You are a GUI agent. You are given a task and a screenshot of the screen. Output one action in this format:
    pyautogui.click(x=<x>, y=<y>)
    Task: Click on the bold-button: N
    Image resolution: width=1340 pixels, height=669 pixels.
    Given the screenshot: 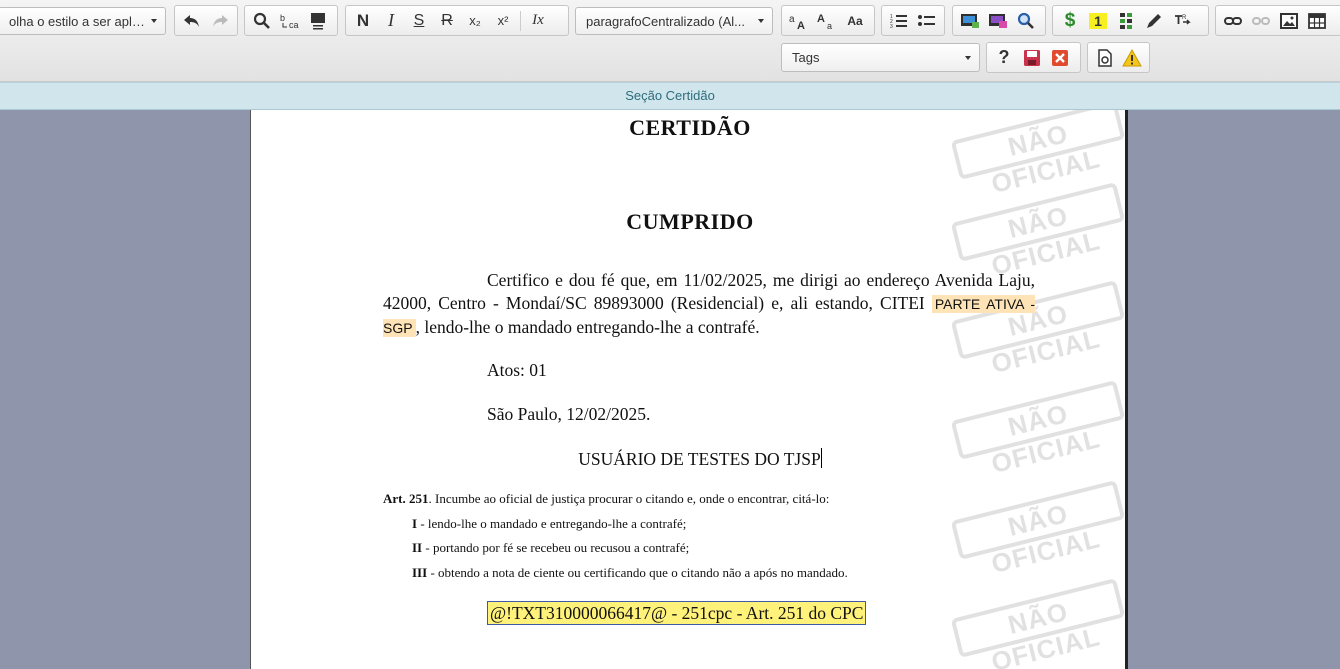 What is the action you would take?
    pyautogui.click(x=363, y=21)
    